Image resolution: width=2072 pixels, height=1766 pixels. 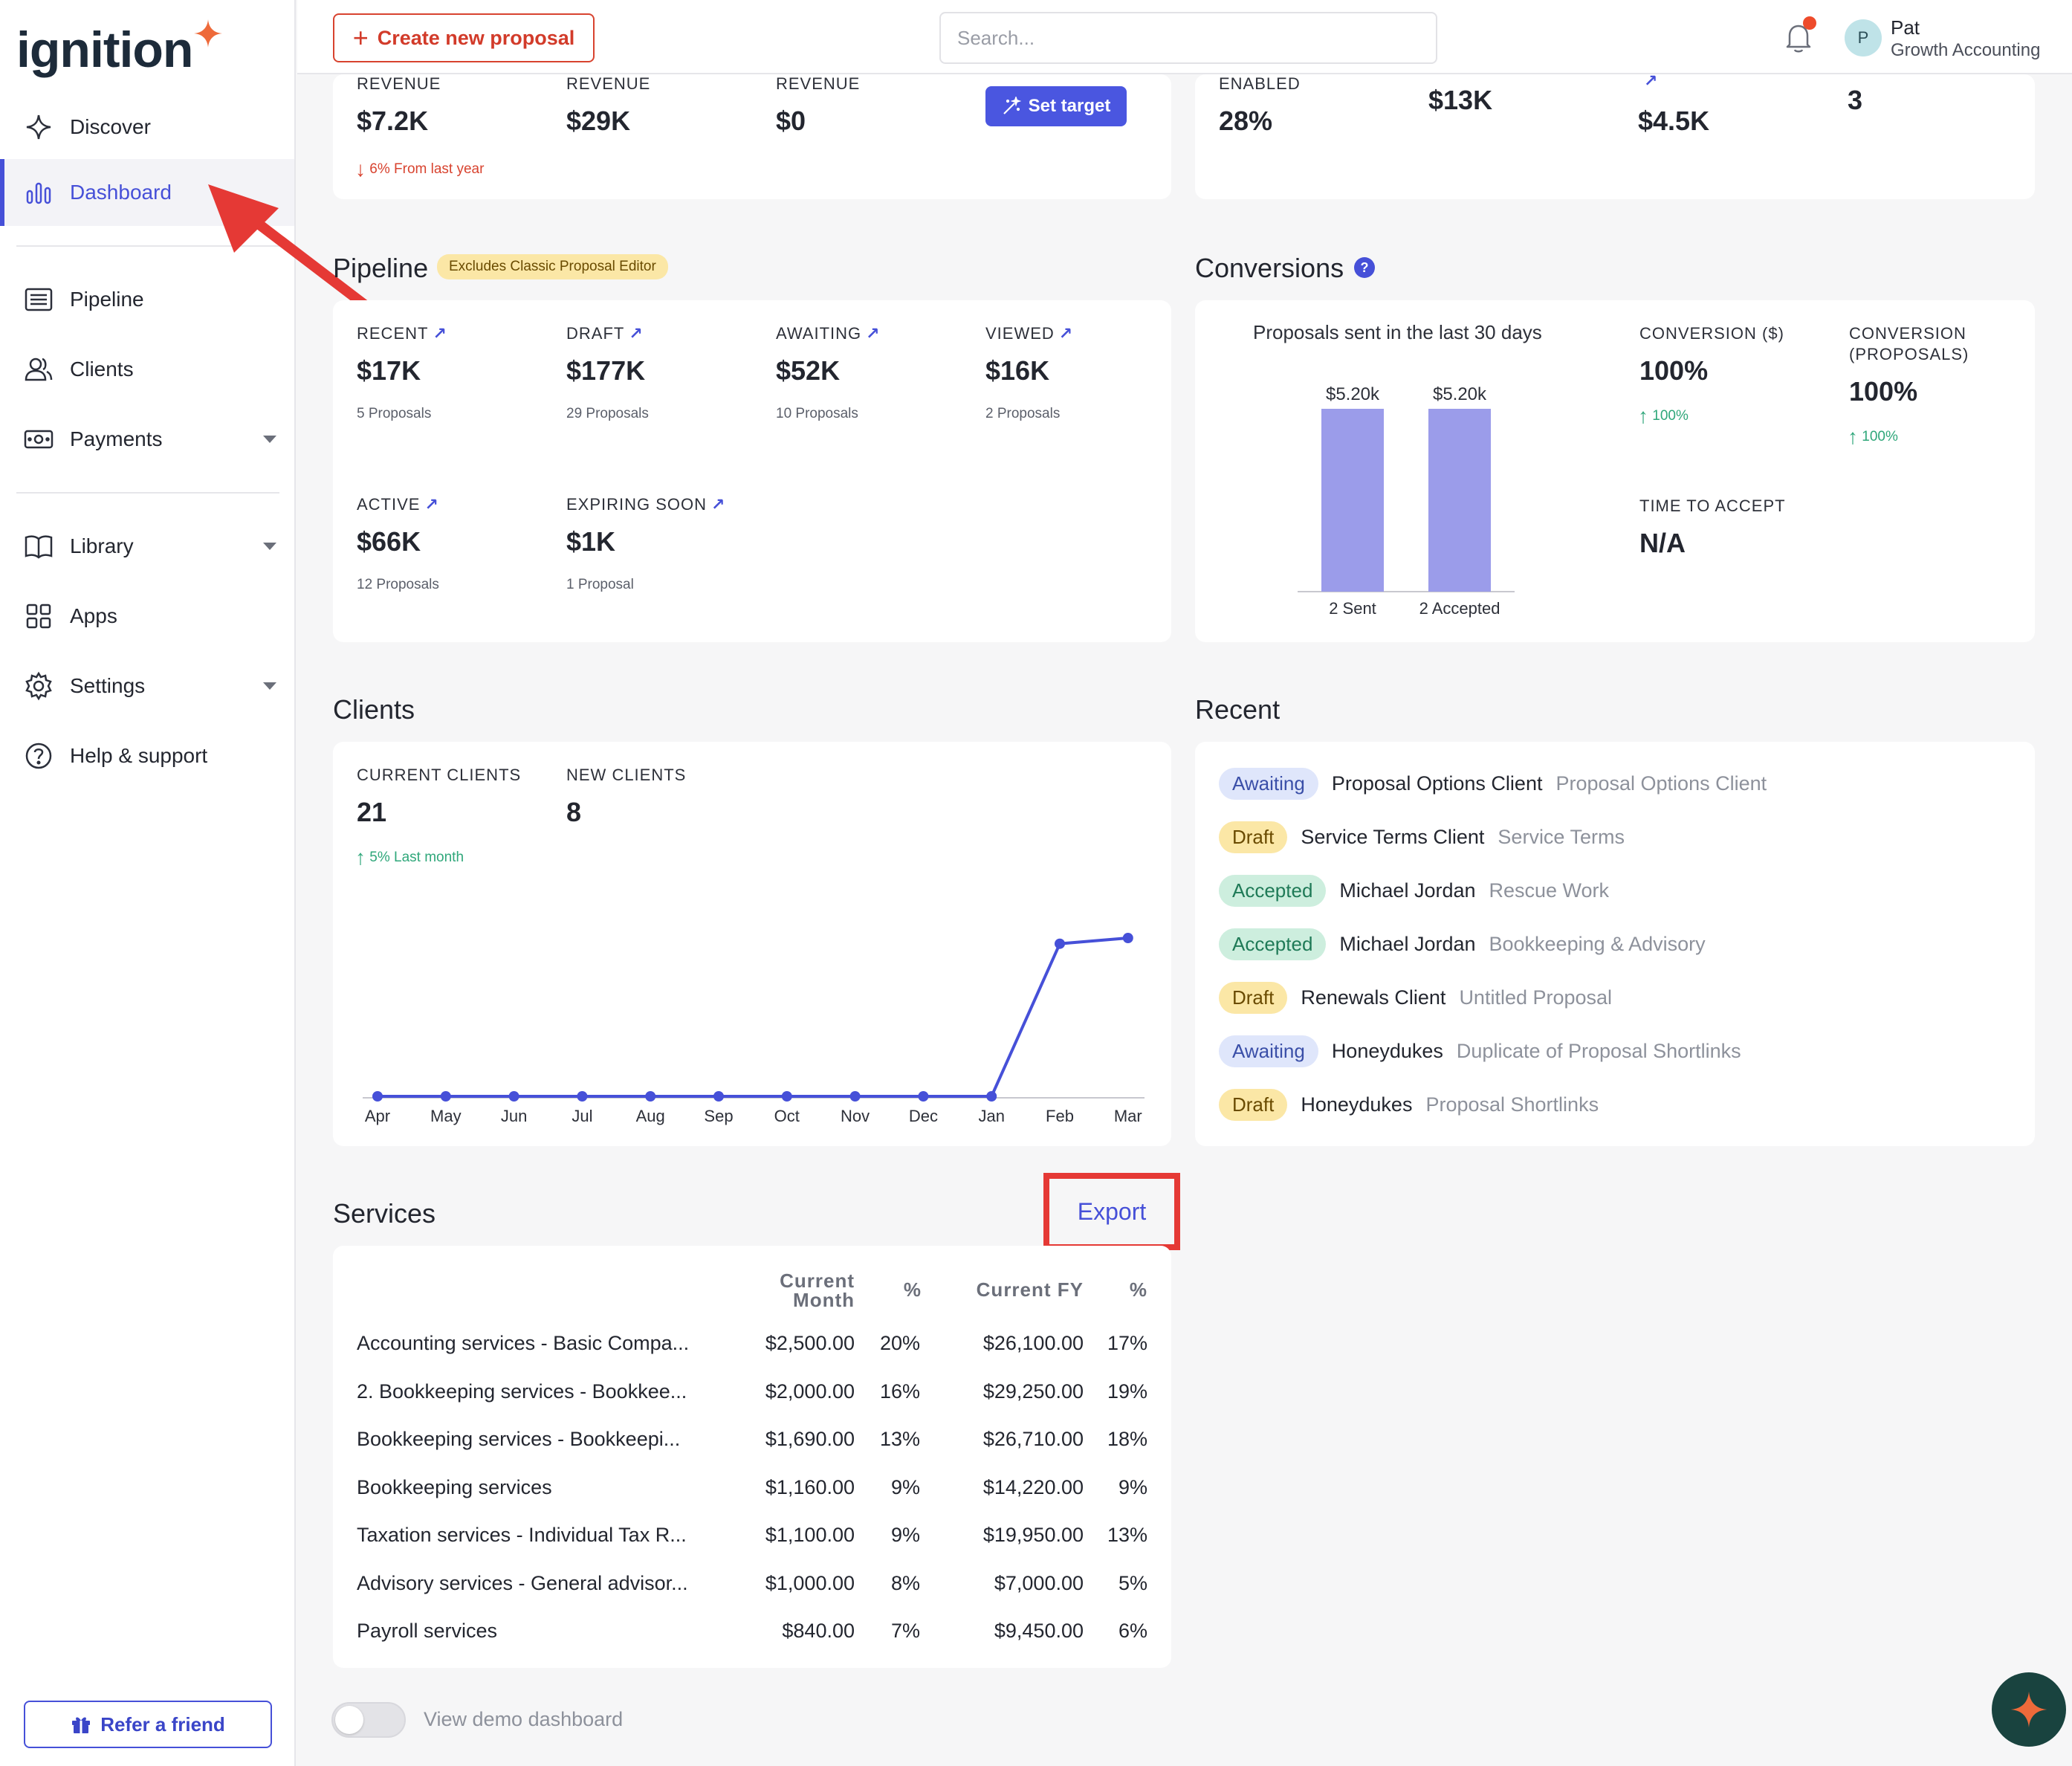 What do you see at coordinates (1711, 333) in the screenshot?
I see `conversion-dollar-label: CONVERSION ($)` at bounding box center [1711, 333].